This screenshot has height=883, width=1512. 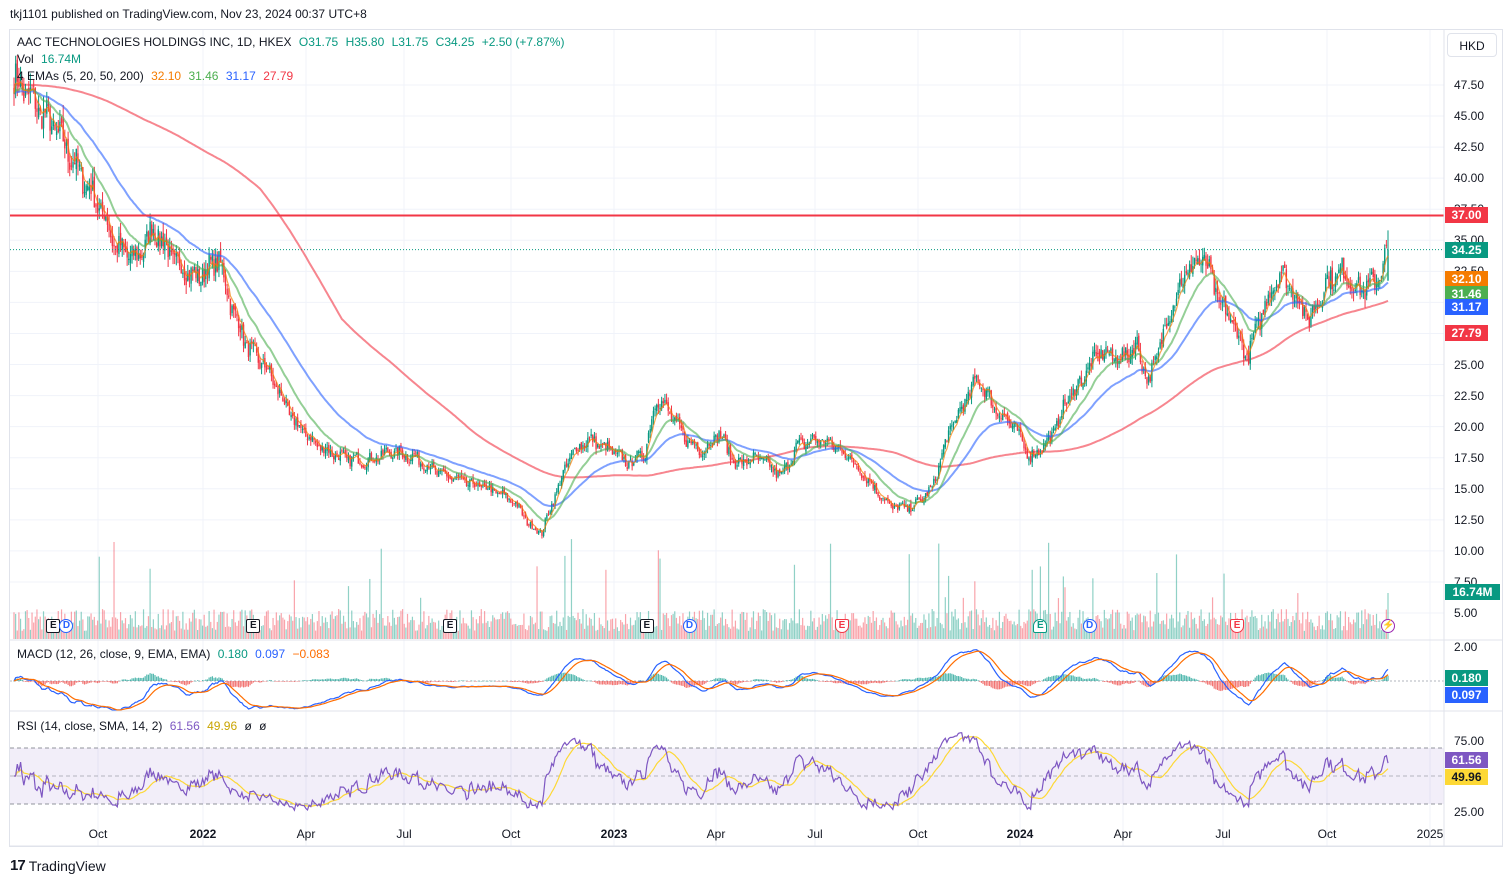 I want to click on symbol-name: AAC TECHNOLOGIES HOLDINGS INC, 1D, HKEX, so click(x=154, y=42).